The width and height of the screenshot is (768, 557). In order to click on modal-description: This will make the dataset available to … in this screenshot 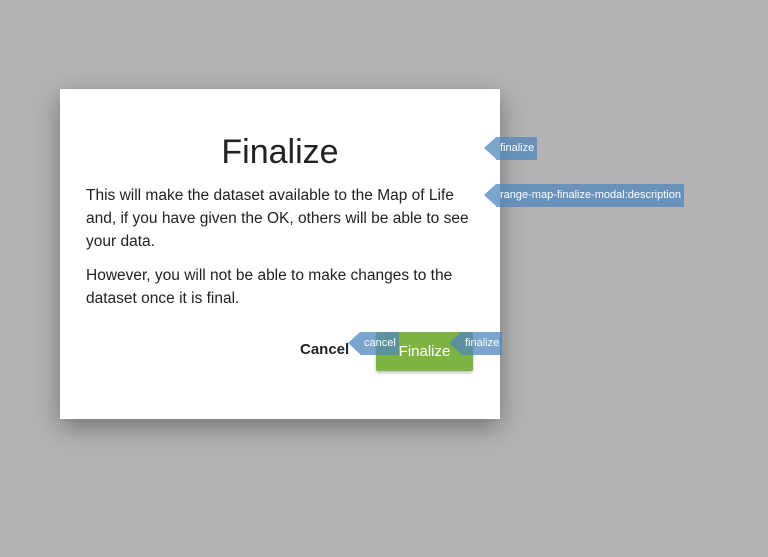, I will do `click(281, 252)`.